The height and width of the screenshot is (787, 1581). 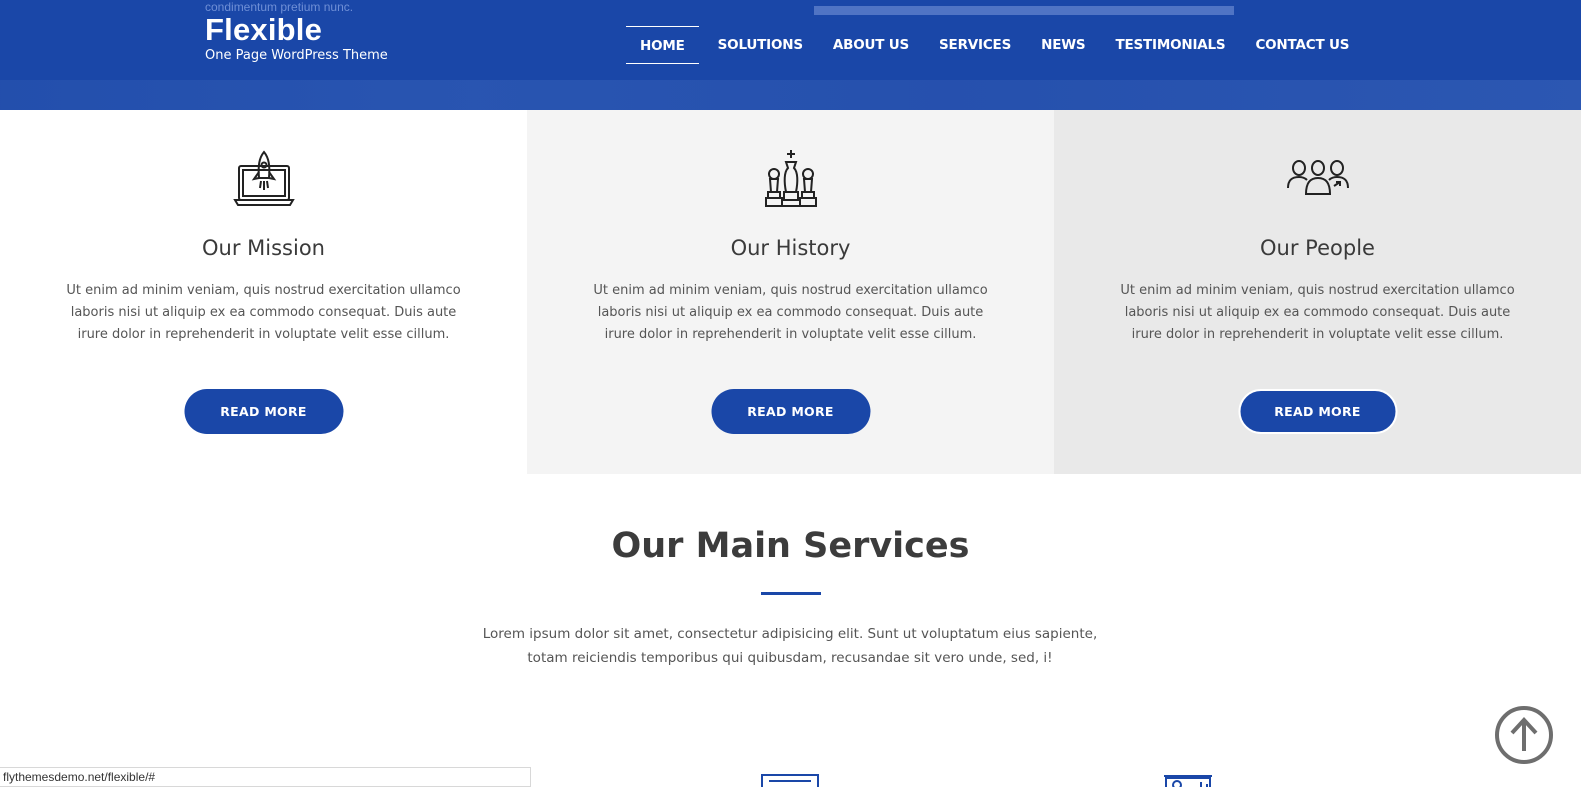 I want to click on nav-home: HOME, so click(x=662, y=45).